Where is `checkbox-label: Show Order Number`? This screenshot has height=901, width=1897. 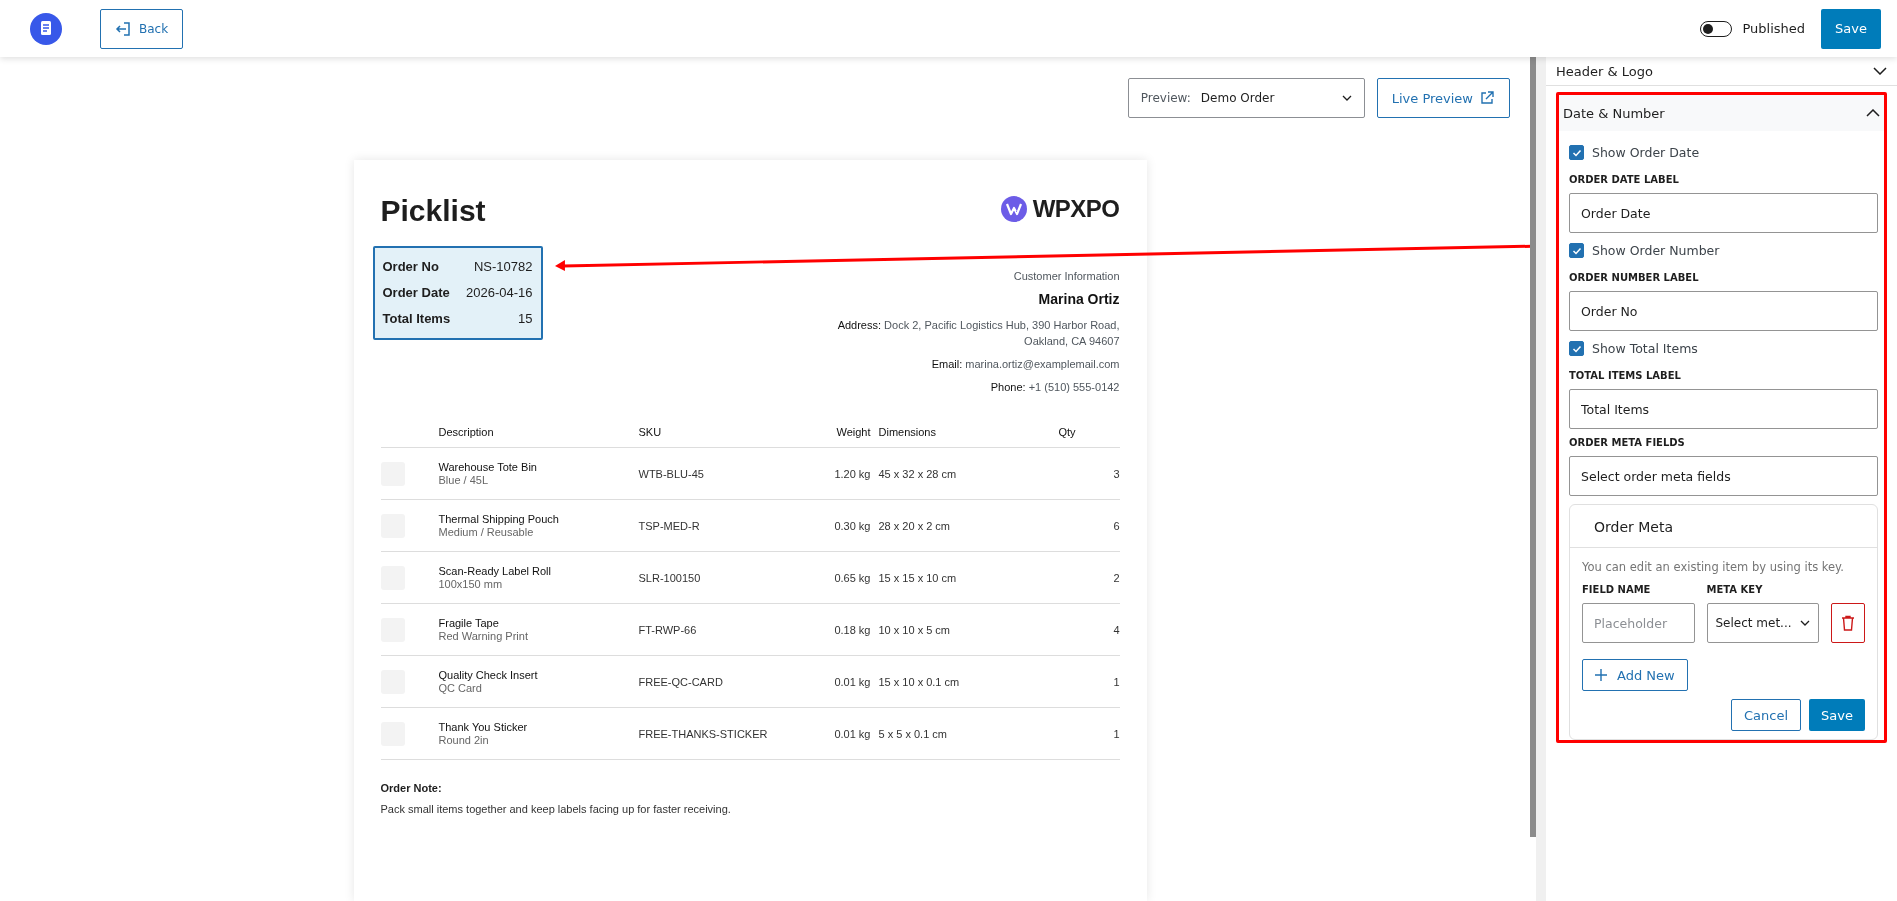
checkbox-label: Show Order Number is located at coordinates (1656, 250).